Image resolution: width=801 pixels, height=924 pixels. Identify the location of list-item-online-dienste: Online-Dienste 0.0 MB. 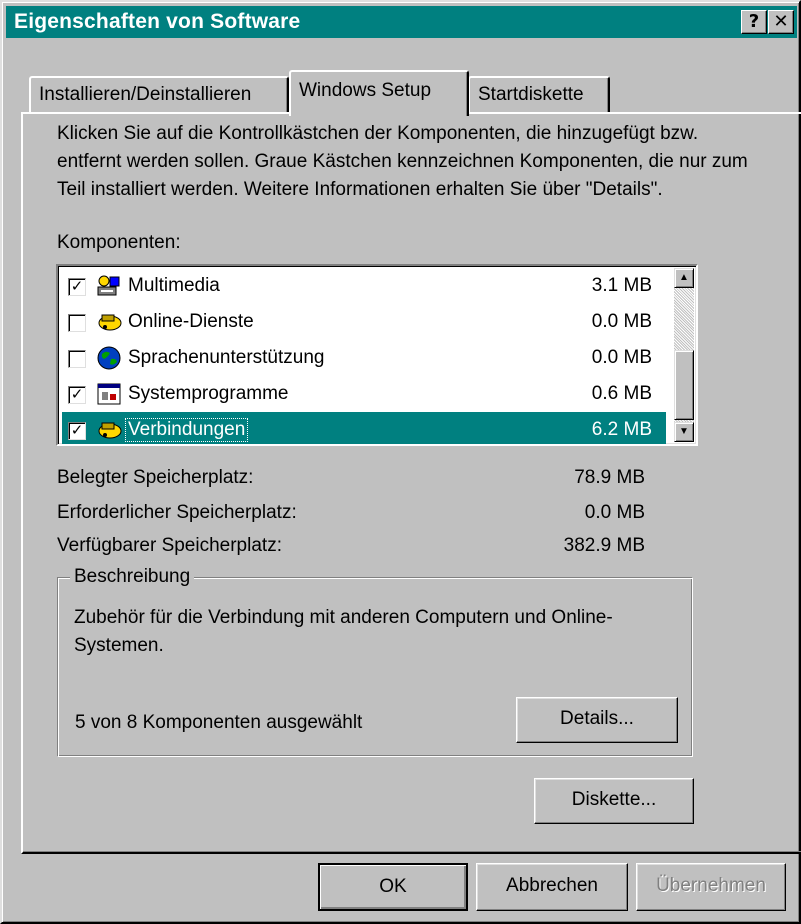
(364, 322).